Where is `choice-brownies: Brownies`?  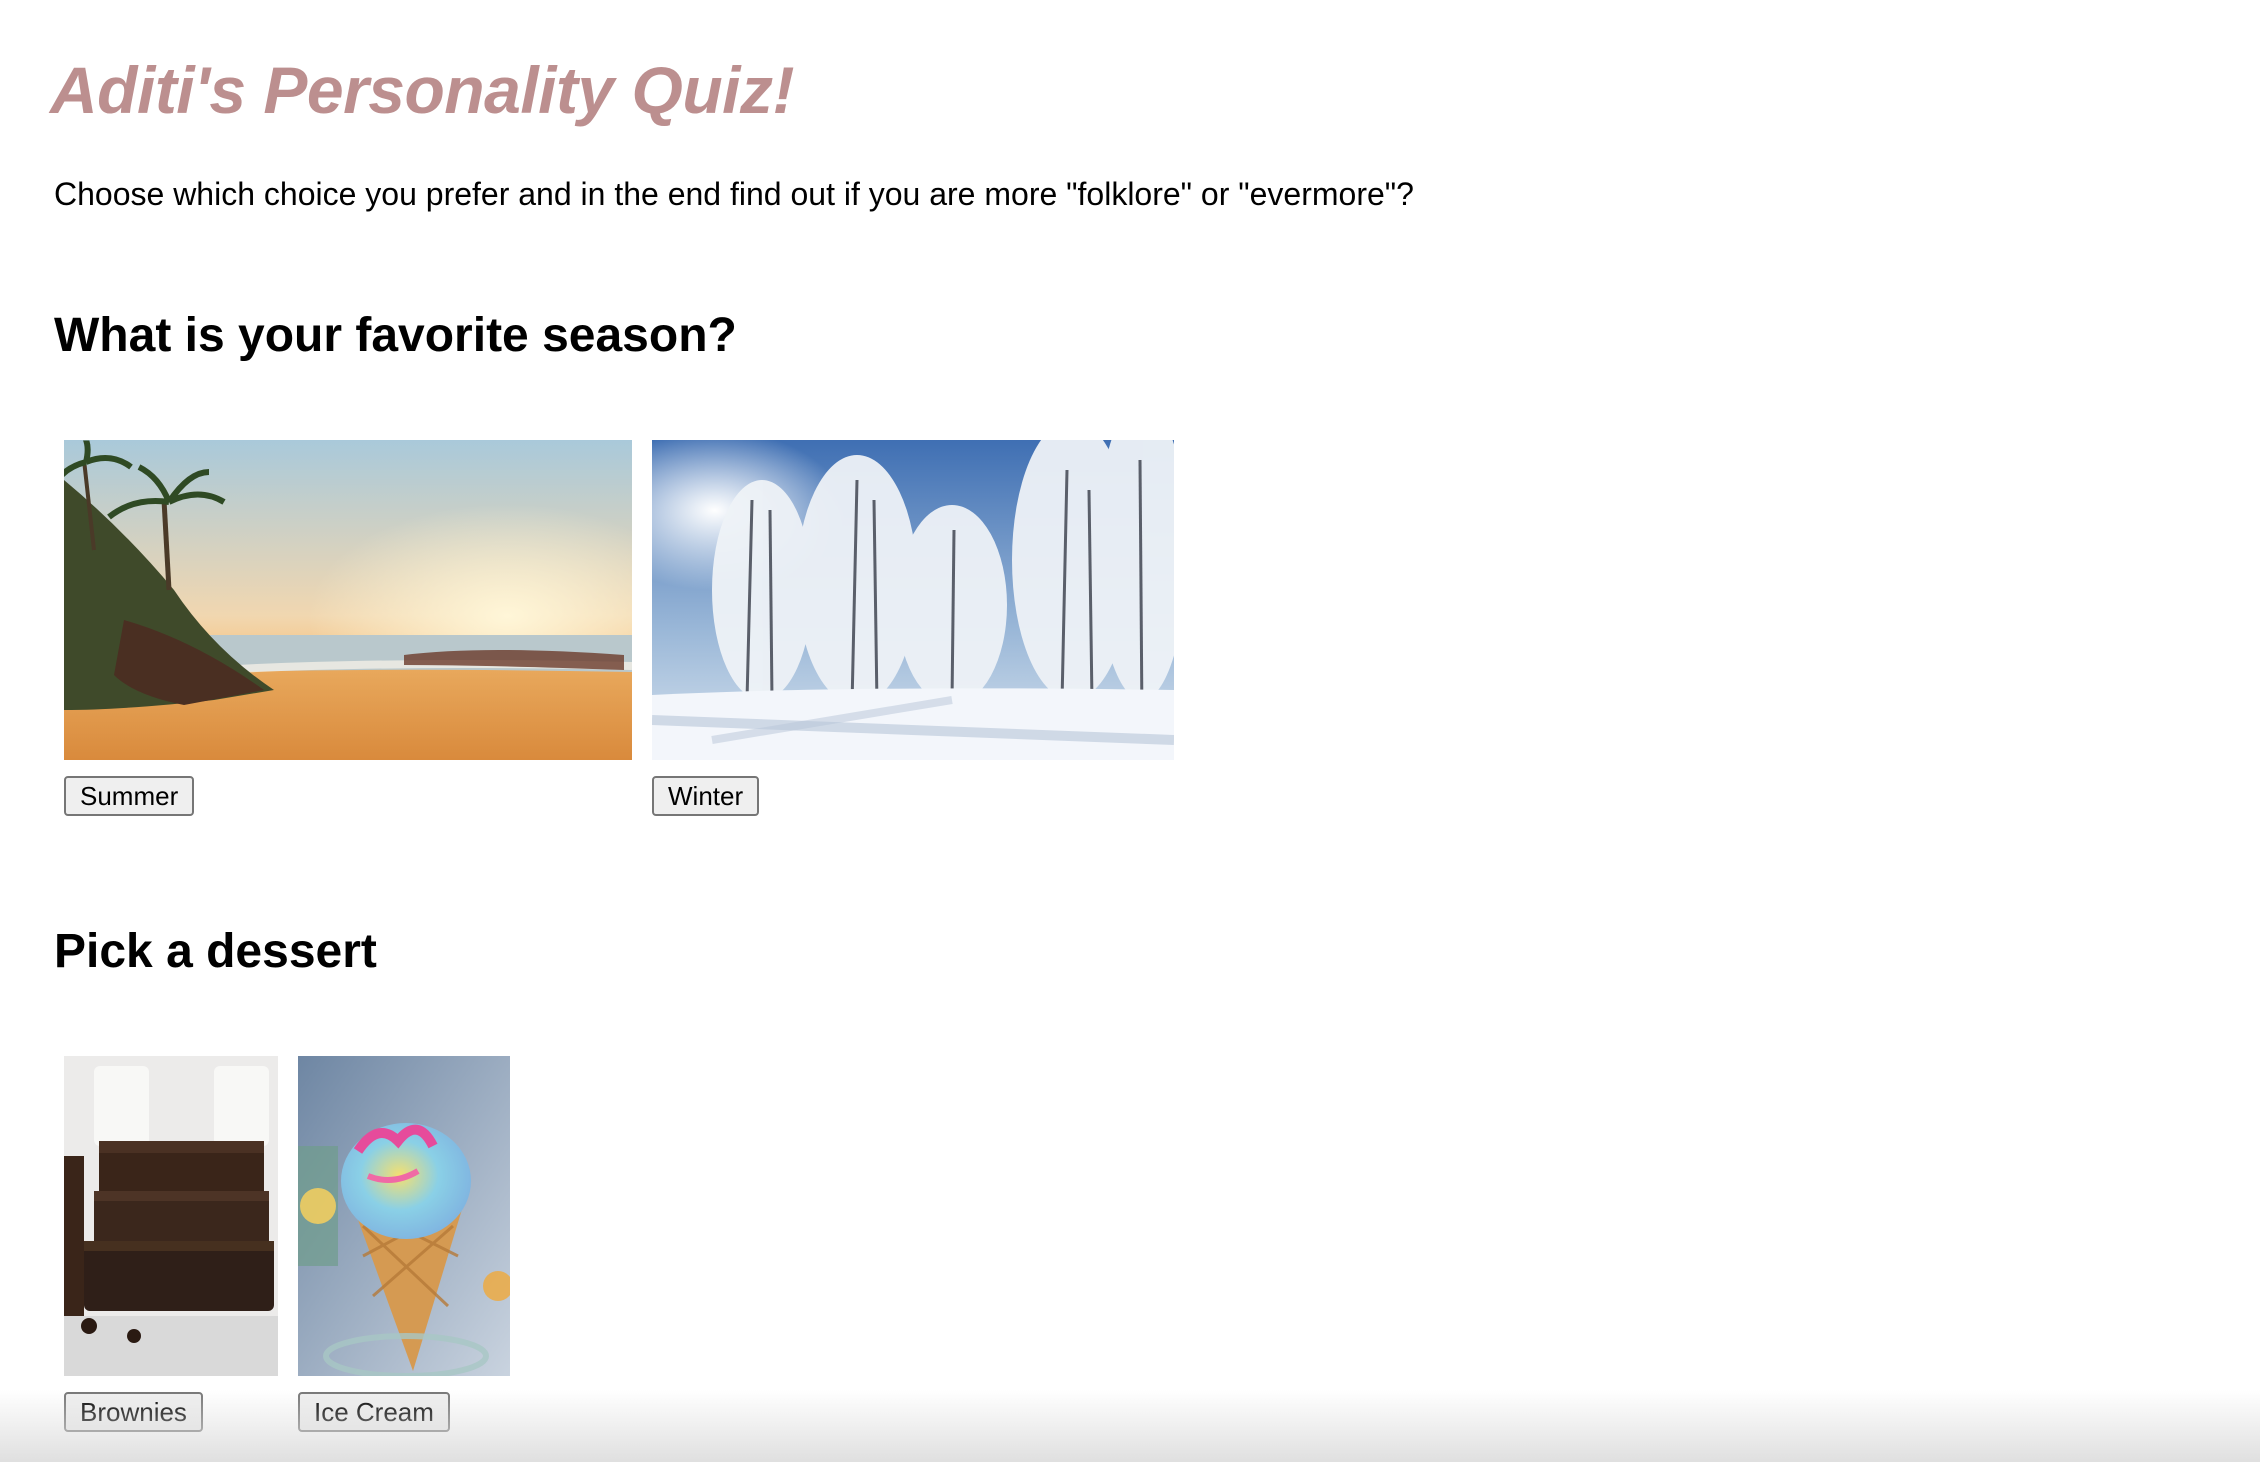
choice-brownies: Brownies is located at coordinates (171, 1244).